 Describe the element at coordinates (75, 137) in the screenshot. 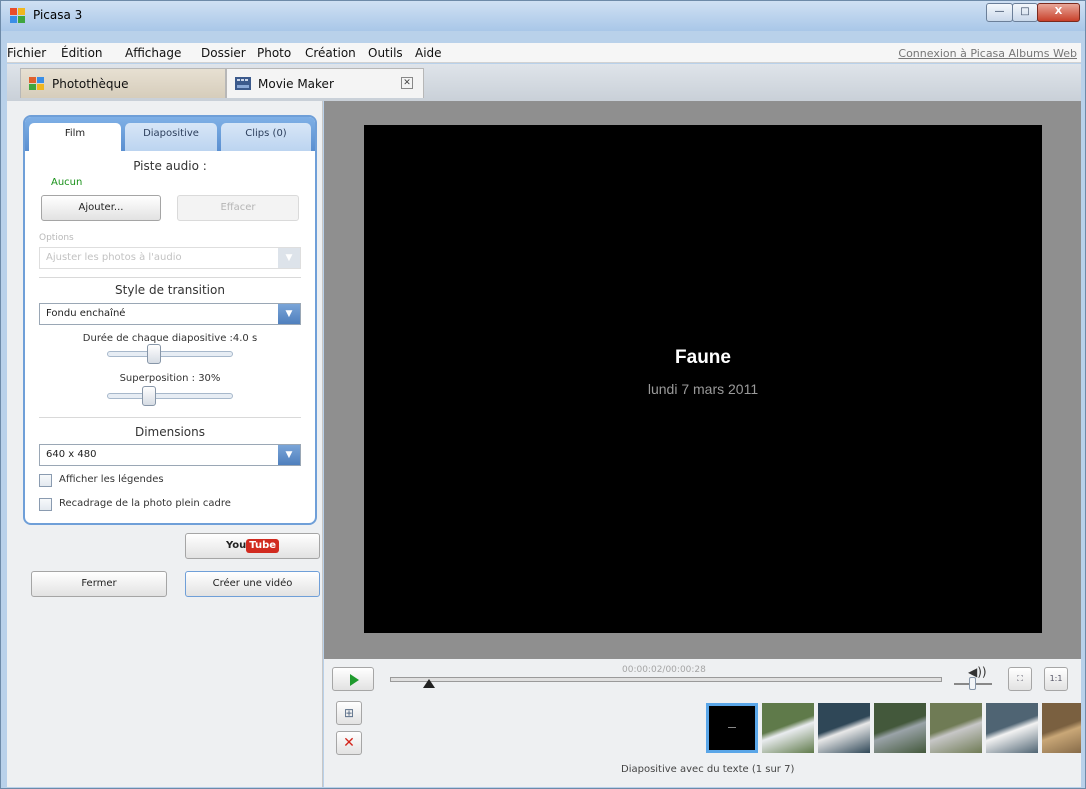

I see `tab-film: Film` at that location.